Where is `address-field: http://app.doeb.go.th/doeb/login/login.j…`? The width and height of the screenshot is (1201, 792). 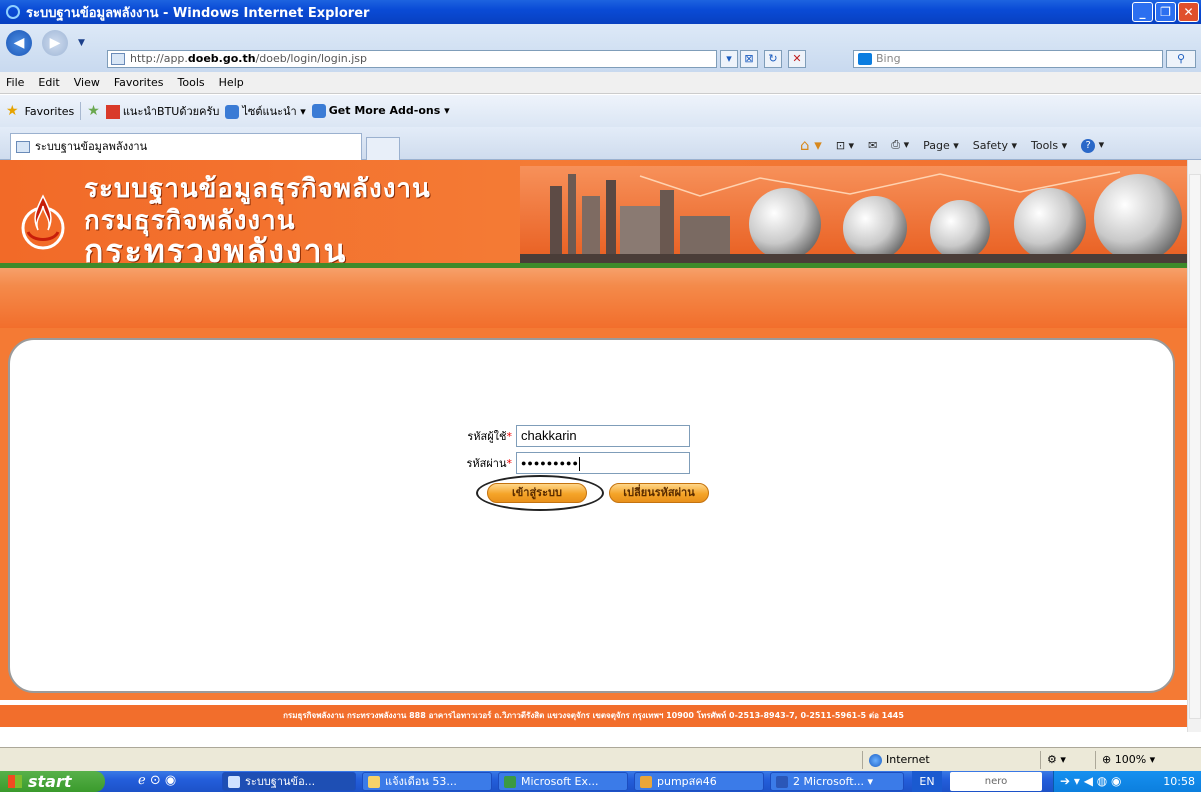 address-field: http://app.doeb.go.th/doeb/login/login.j… is located at coordinates (412, 59).